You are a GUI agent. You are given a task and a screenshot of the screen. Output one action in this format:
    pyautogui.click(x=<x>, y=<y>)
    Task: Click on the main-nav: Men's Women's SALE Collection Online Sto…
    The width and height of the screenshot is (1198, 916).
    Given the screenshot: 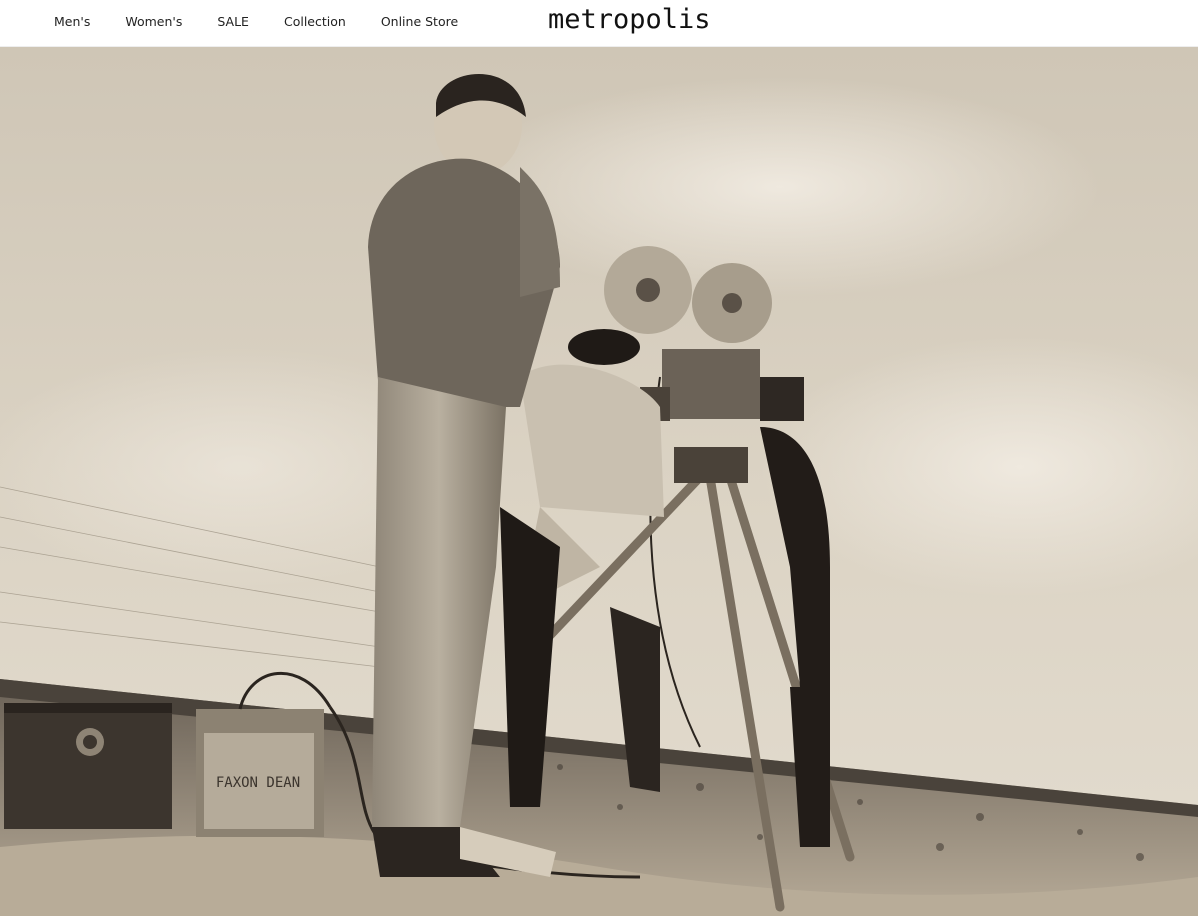 What is the action you would take?
    pyautogui.click(x=273, y=21)
    